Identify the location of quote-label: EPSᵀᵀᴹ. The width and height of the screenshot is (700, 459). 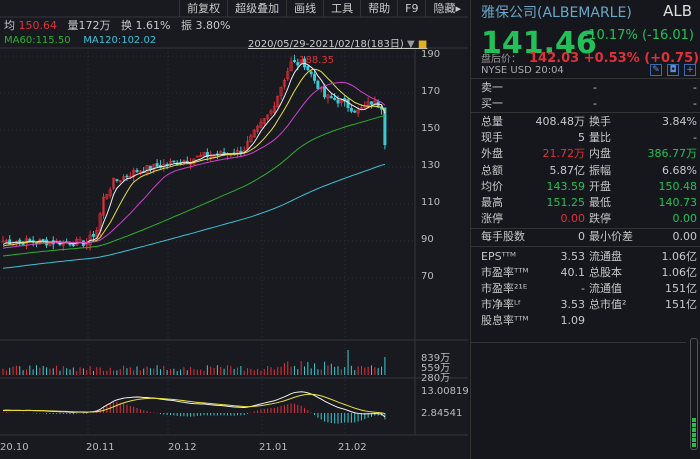
(499, 256).